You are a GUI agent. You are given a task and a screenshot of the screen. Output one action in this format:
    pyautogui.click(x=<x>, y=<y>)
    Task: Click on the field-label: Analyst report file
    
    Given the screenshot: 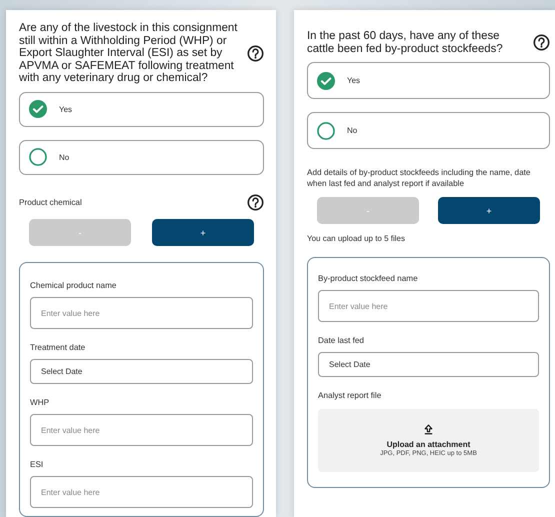 What is the action you would take?
    pyautogui.click(x=350, y=395)
    